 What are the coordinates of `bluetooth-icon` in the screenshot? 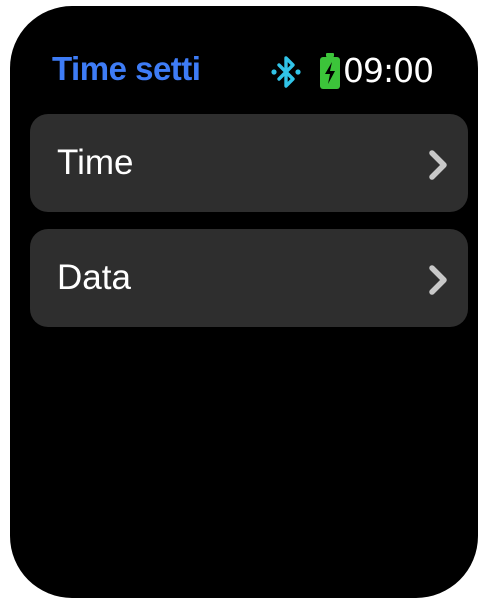 It's located at (286, 72).